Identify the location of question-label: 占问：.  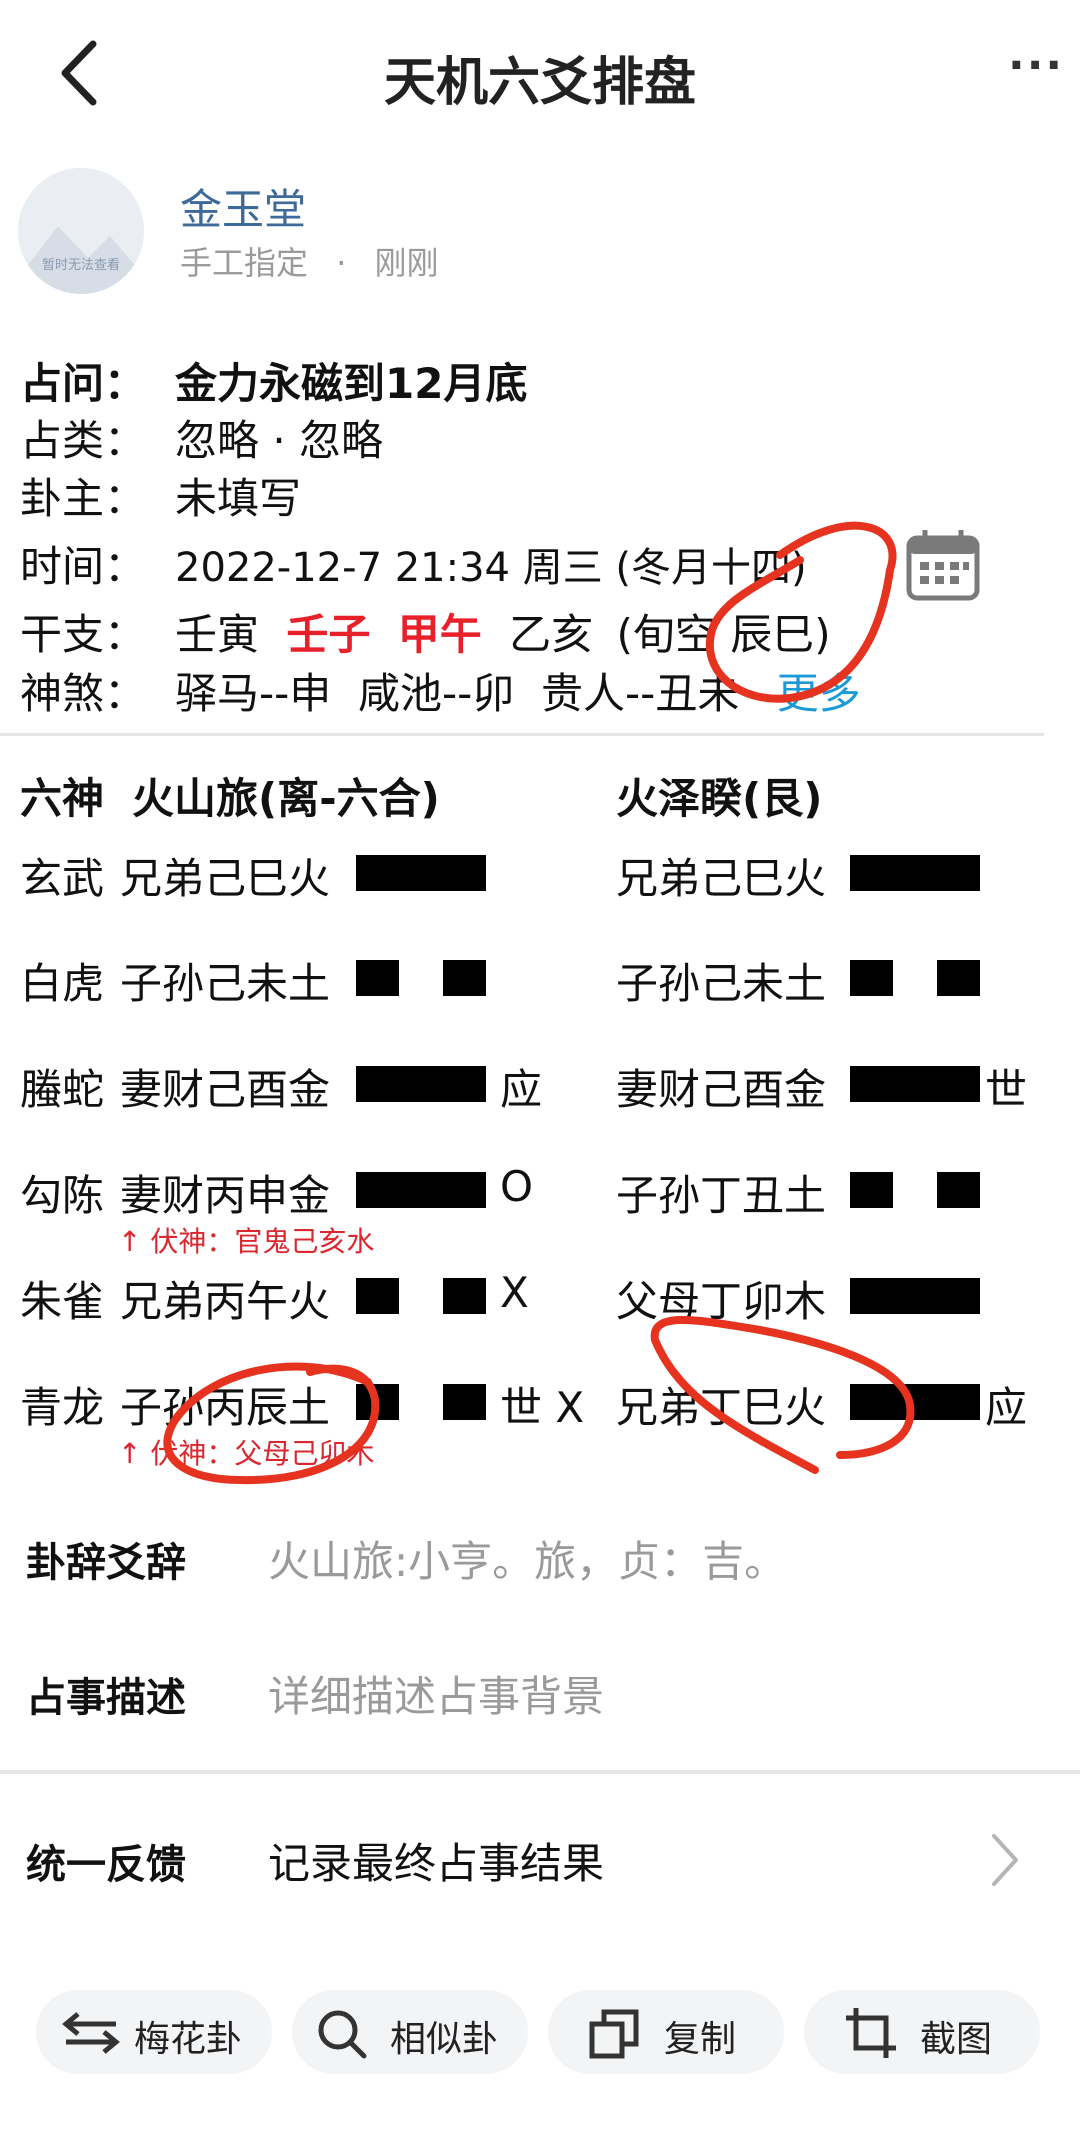
(83, 383).